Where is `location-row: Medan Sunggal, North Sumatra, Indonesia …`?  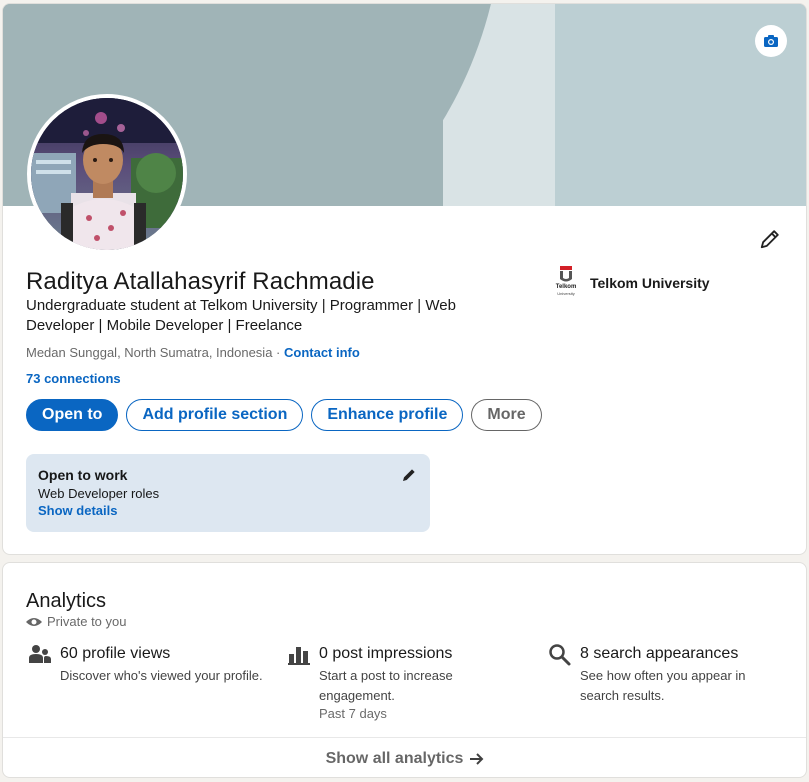
location-row: Medan Sunggal, North Sumatra, Indonesia … is located at coordinates (193, 352).